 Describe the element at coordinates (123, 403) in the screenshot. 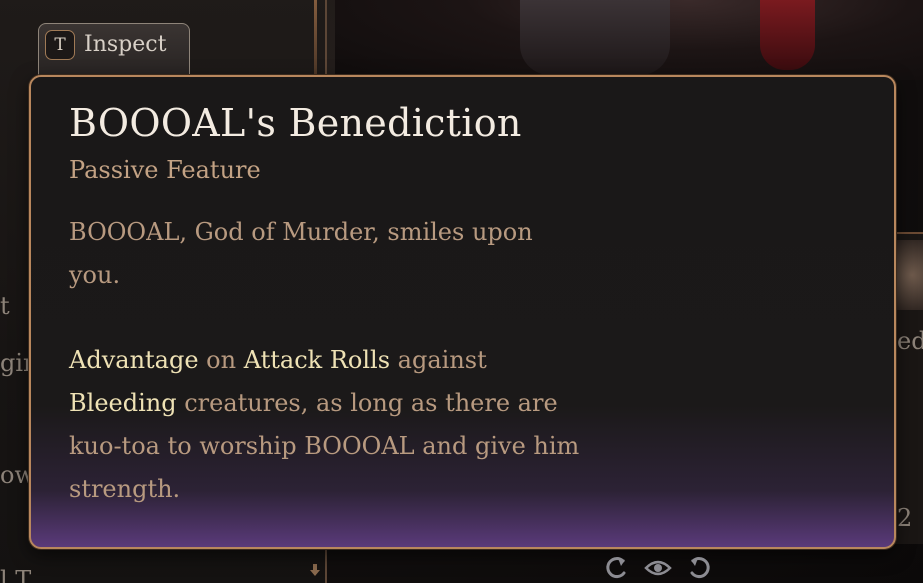

I see `keyword-bleeding: Bleeding` at that location.